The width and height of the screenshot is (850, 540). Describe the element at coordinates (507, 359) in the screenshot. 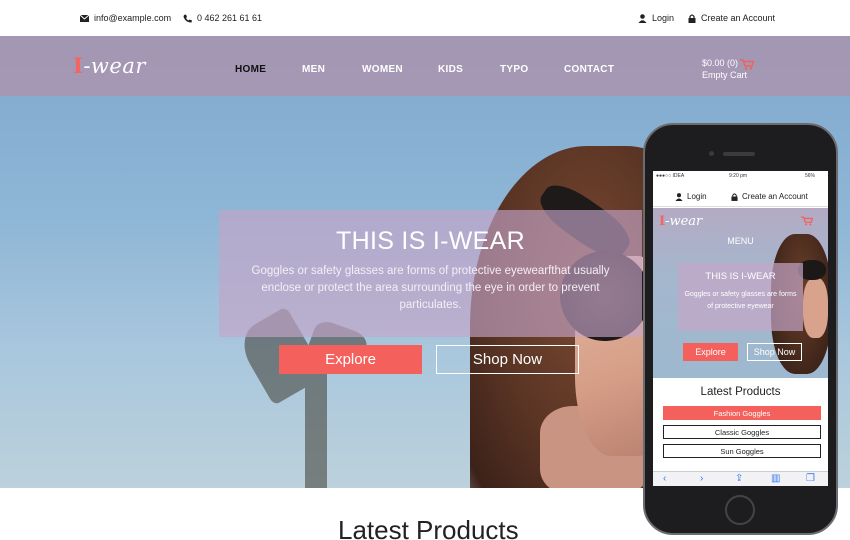

I see `shop-now-button: Shop Now` at that location.